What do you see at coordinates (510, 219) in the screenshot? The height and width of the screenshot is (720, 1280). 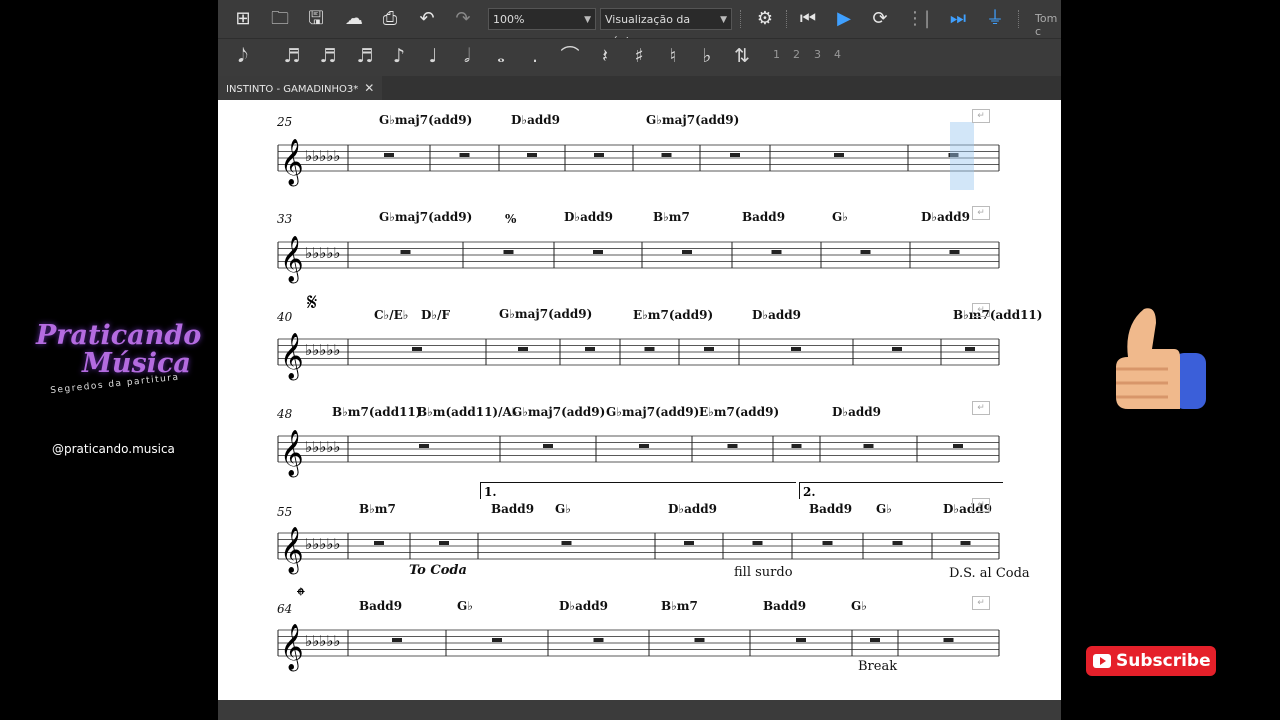 I see `chord-symbol: %` at bounding box center [510, 219].